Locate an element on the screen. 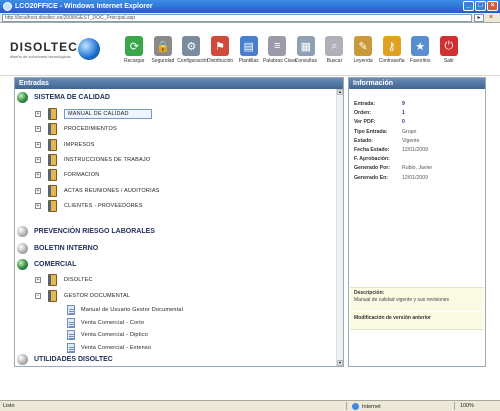 The width and height of the screenshot is (500, 411). printer-icon: ⚙ is located at coordinates (191, 46).